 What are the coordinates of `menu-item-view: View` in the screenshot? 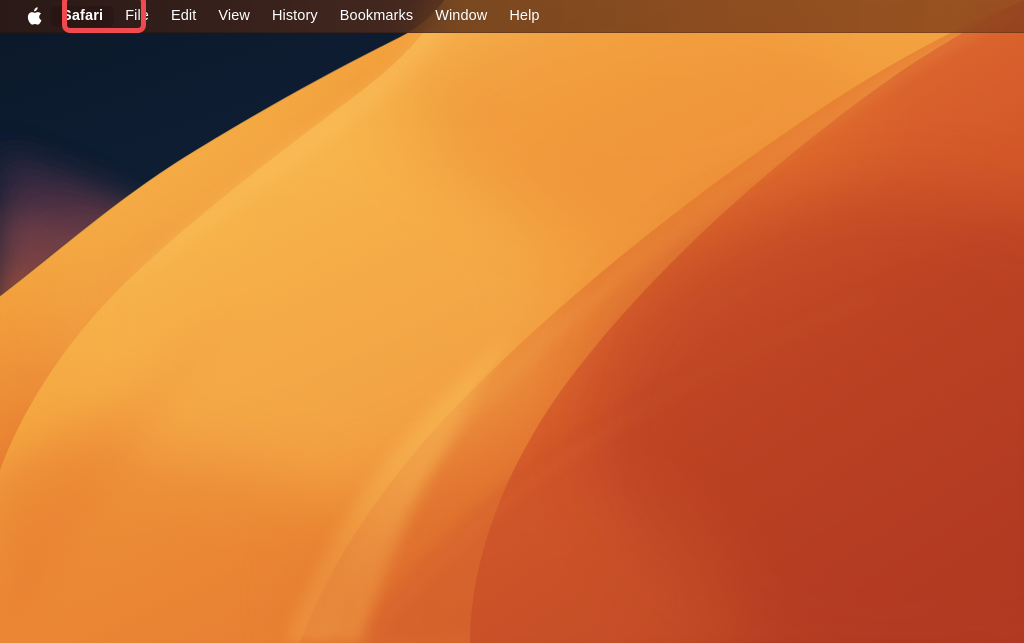 It's located at (234, 16).